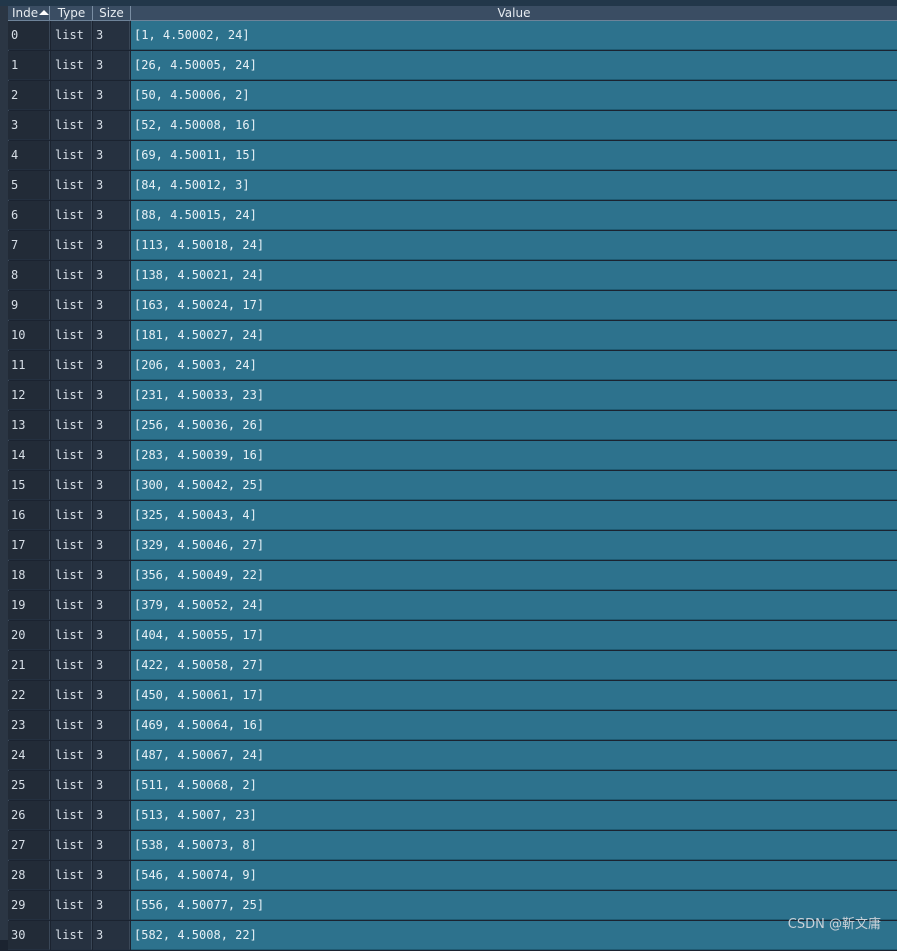 The width and height of the screenshot is (897, 951). What do you see at coordinates (29, 35) in the screenshot?
I see `row-index-cell: 0` at bounding box center [29, 35].